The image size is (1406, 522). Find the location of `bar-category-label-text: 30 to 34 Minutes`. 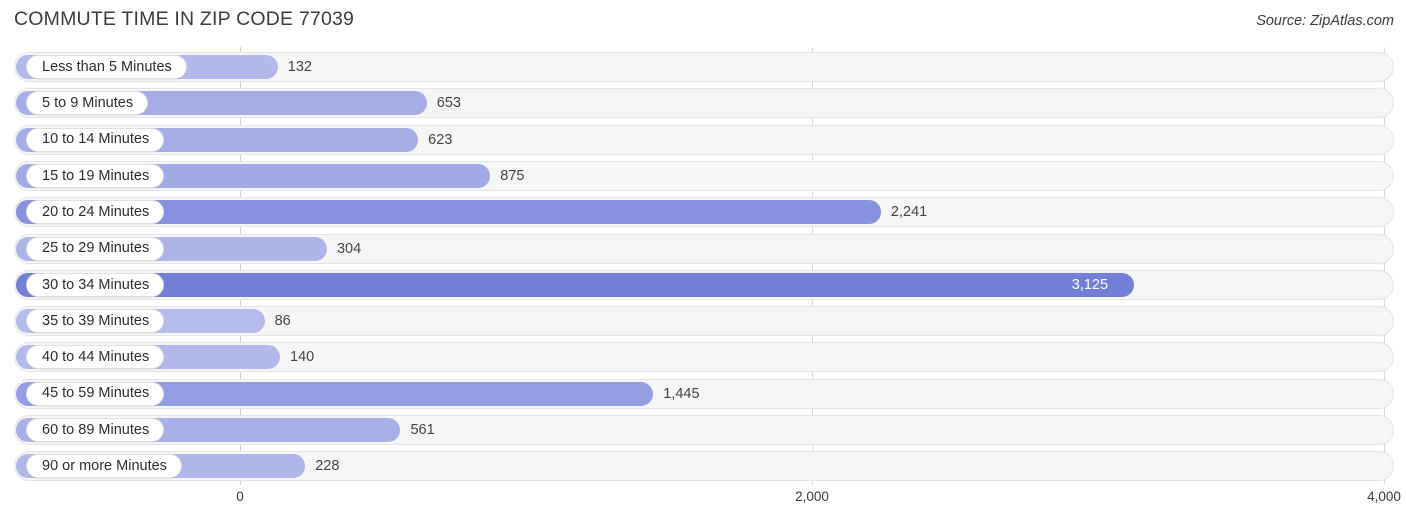

bar-category-label-text: 30 to 34 Minutes is located at coordinates (96, 284).